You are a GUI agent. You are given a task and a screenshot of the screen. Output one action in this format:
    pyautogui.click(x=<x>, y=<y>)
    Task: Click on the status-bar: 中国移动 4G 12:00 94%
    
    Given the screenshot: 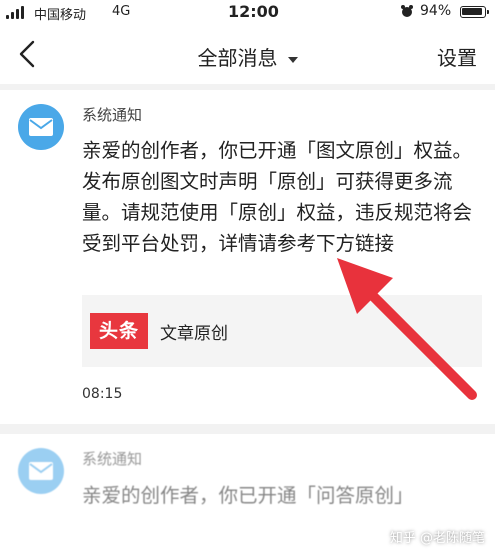 What is the action you would take?
    pyautogui.click(x=247, y=13)
    